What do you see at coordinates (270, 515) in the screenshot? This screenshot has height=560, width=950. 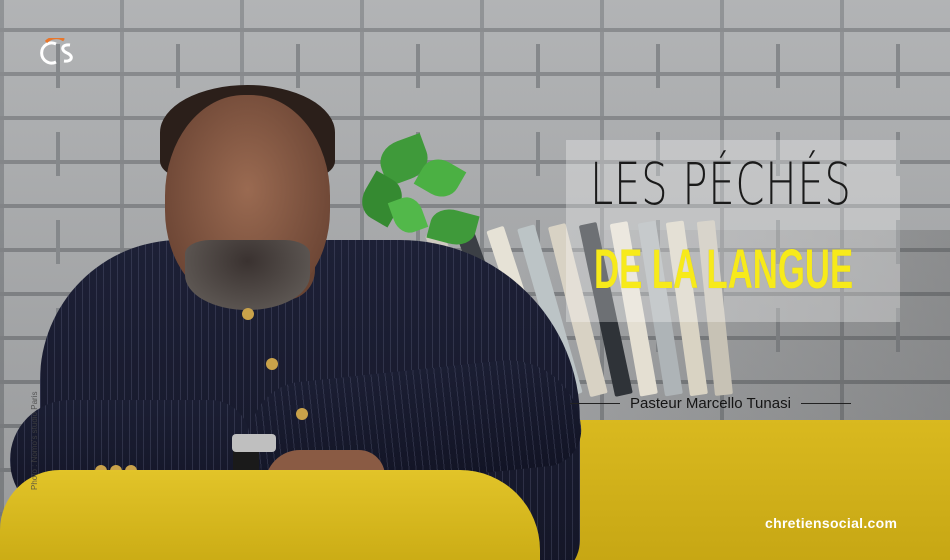 I see `yellow-sofa-arm` at bounding box center [270, 515].